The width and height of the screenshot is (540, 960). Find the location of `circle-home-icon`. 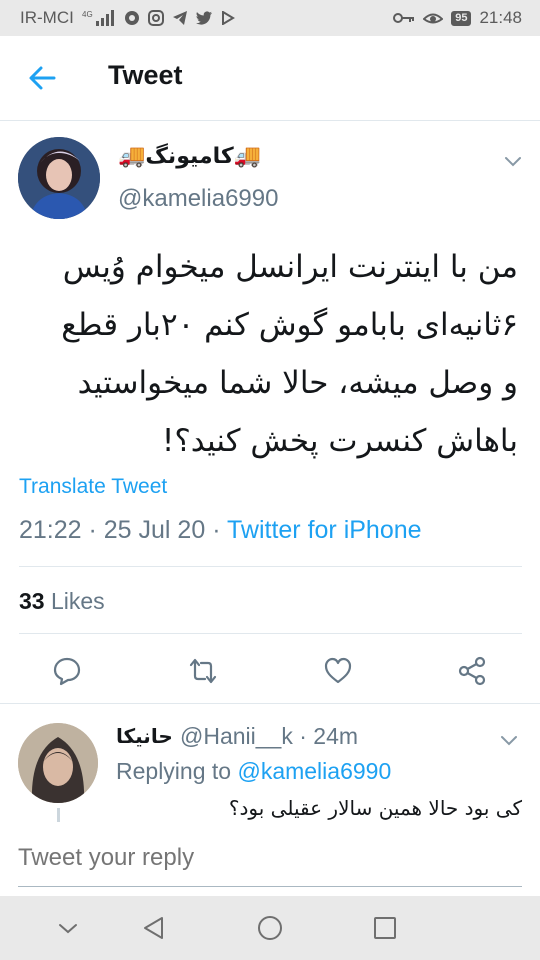

circle-home-icon is located at coordinates (270, 928).